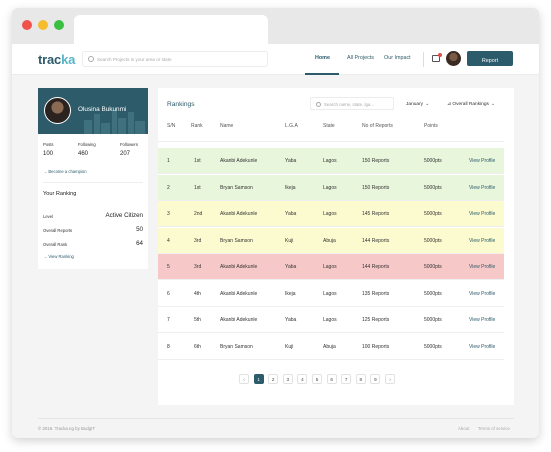 Image resolution: width=551 pixels, height=452 pixels. Describe the element at coordinates (287, 379) in the screenshot. I see `pagination-page-3: 3` at that location.